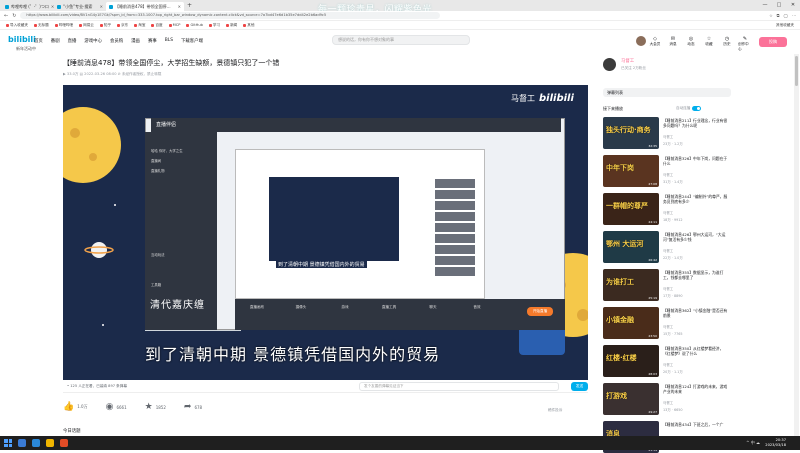 The width and height of the screenshot is (800, 453). What do you see at coordinates (122, 25) in the screenshot?
I see `bookmark-item: 京东` at bounding box center [122, 25].